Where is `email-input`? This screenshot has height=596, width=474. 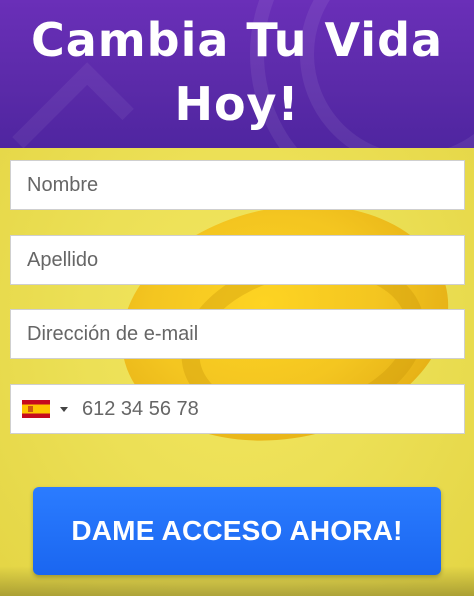 email-input is located at coordinates (237, 334).